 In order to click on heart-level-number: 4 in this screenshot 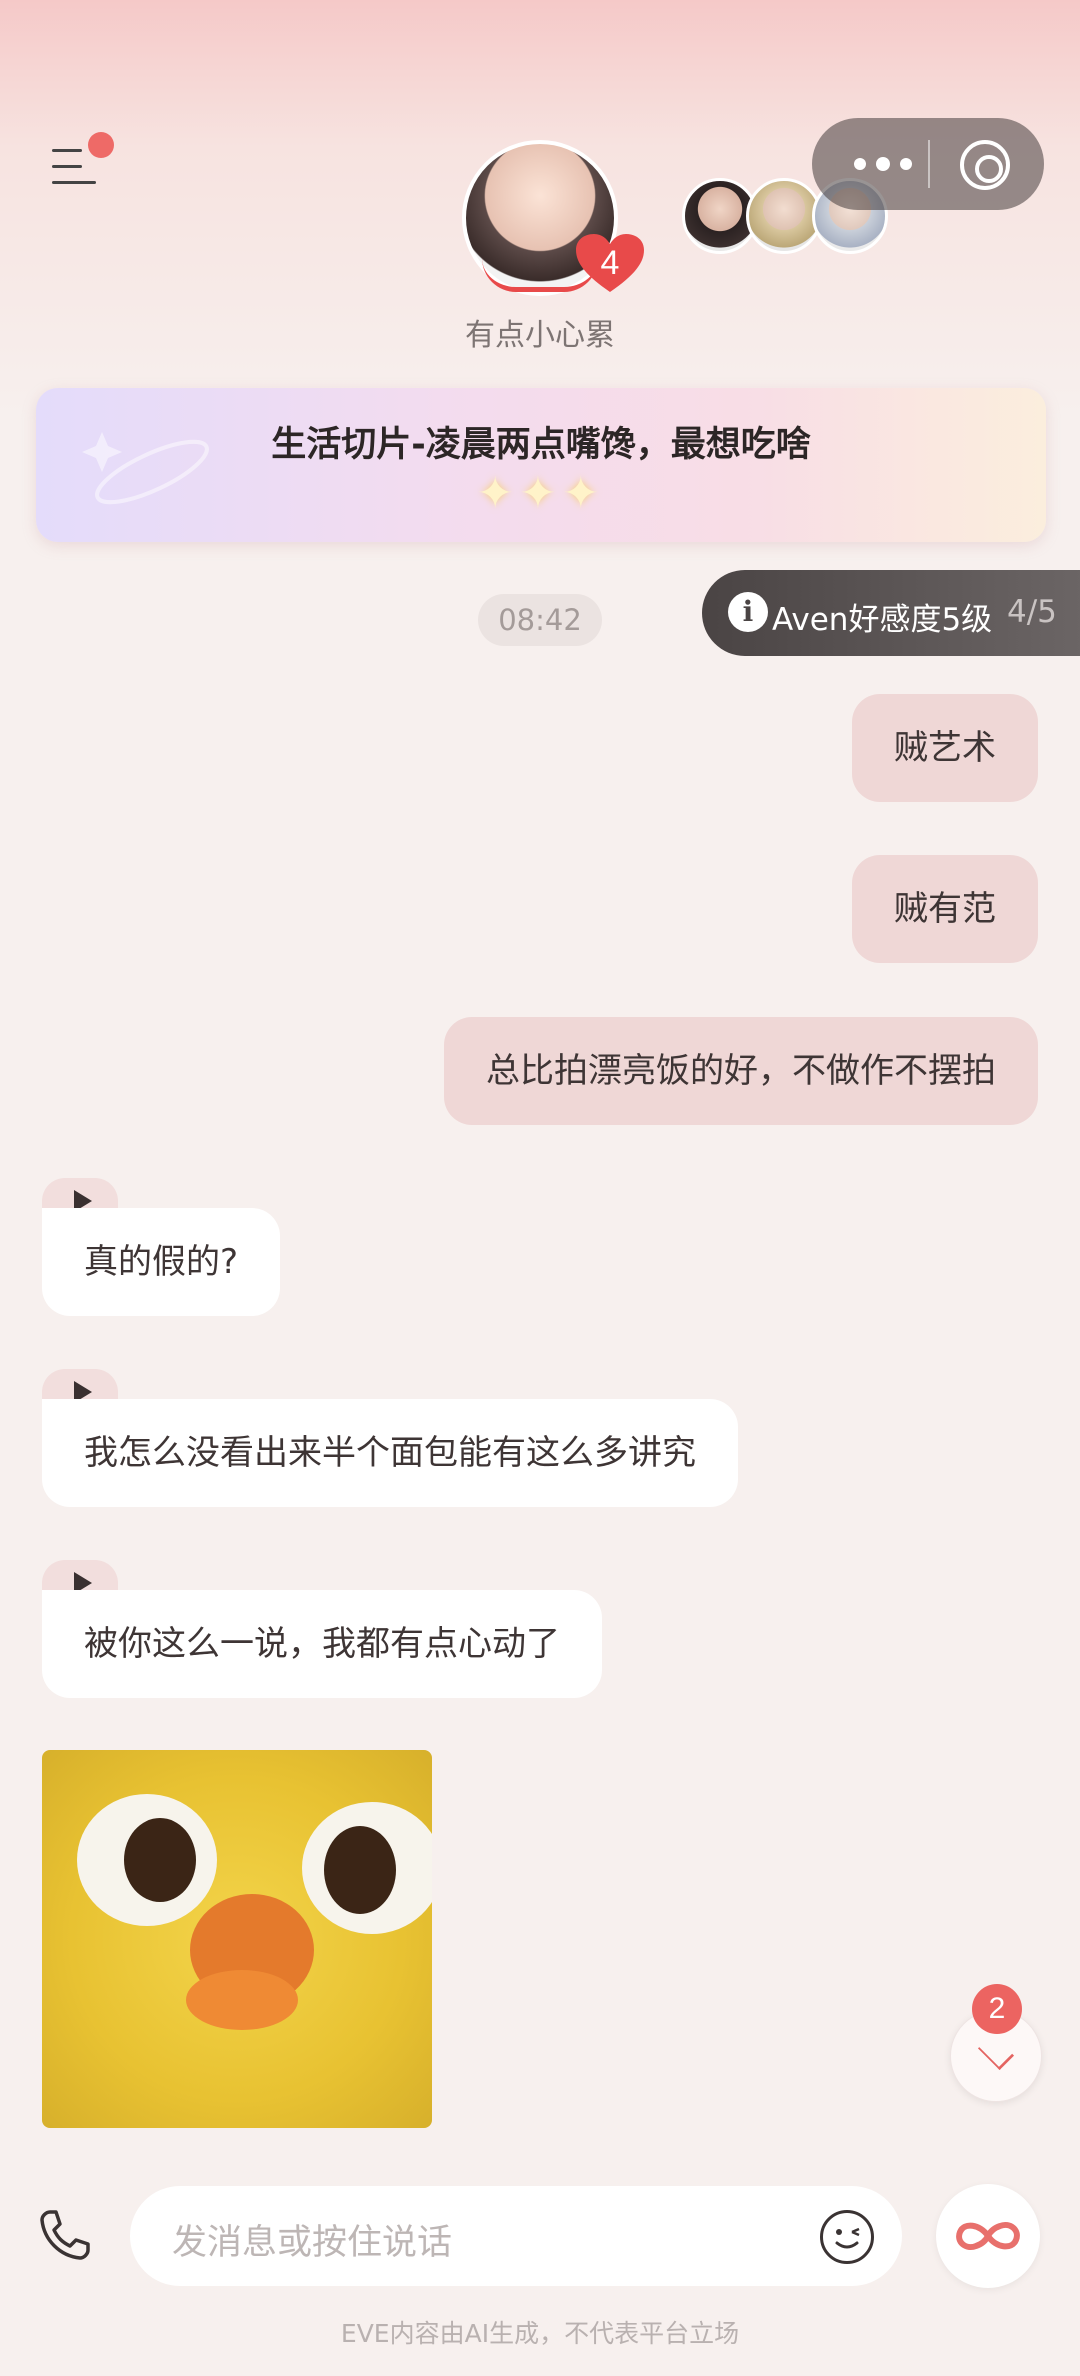, I will do `click(610, 263)`.